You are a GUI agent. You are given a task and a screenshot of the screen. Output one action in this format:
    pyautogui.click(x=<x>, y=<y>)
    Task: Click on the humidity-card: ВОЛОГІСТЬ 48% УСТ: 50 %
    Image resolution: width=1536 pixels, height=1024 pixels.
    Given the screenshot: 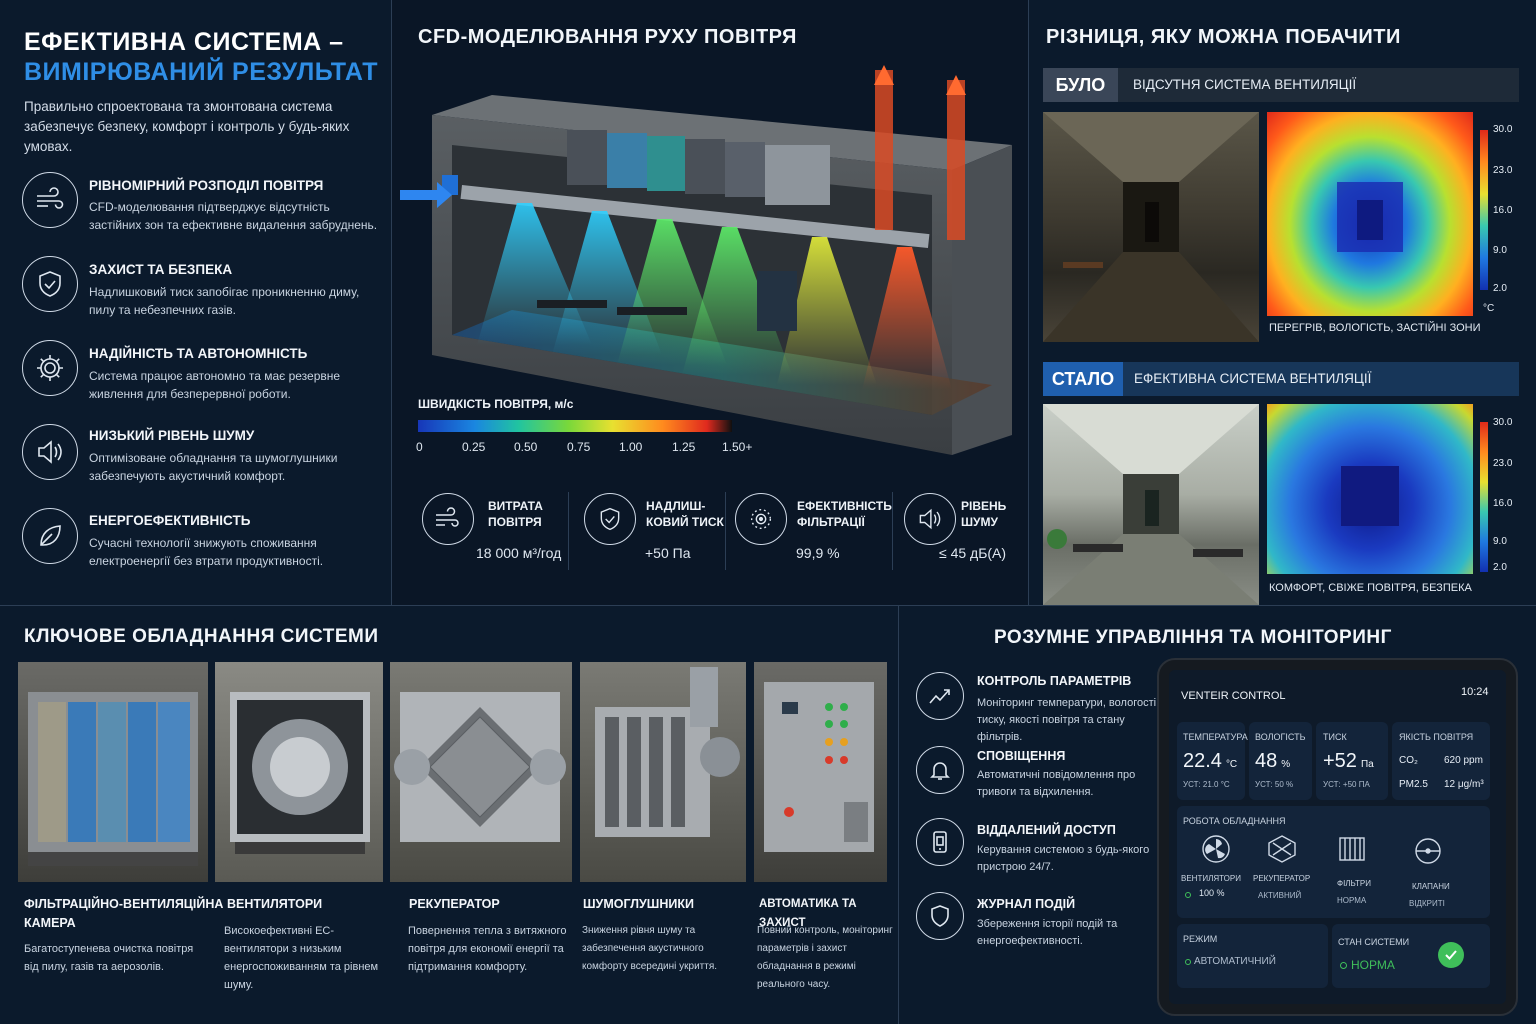 What is the action you would take?
    pyautogui.click(x=1280, y=761)
    